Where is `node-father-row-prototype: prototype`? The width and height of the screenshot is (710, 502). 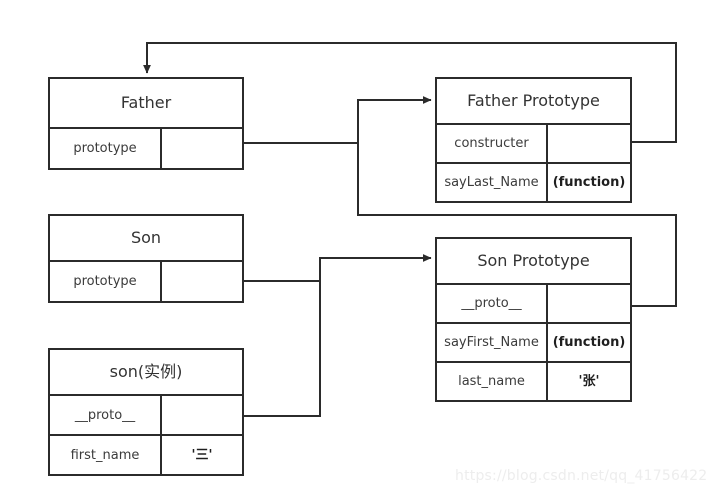 node-father-row-prototype: prototype is located at coordinates (146, 147).